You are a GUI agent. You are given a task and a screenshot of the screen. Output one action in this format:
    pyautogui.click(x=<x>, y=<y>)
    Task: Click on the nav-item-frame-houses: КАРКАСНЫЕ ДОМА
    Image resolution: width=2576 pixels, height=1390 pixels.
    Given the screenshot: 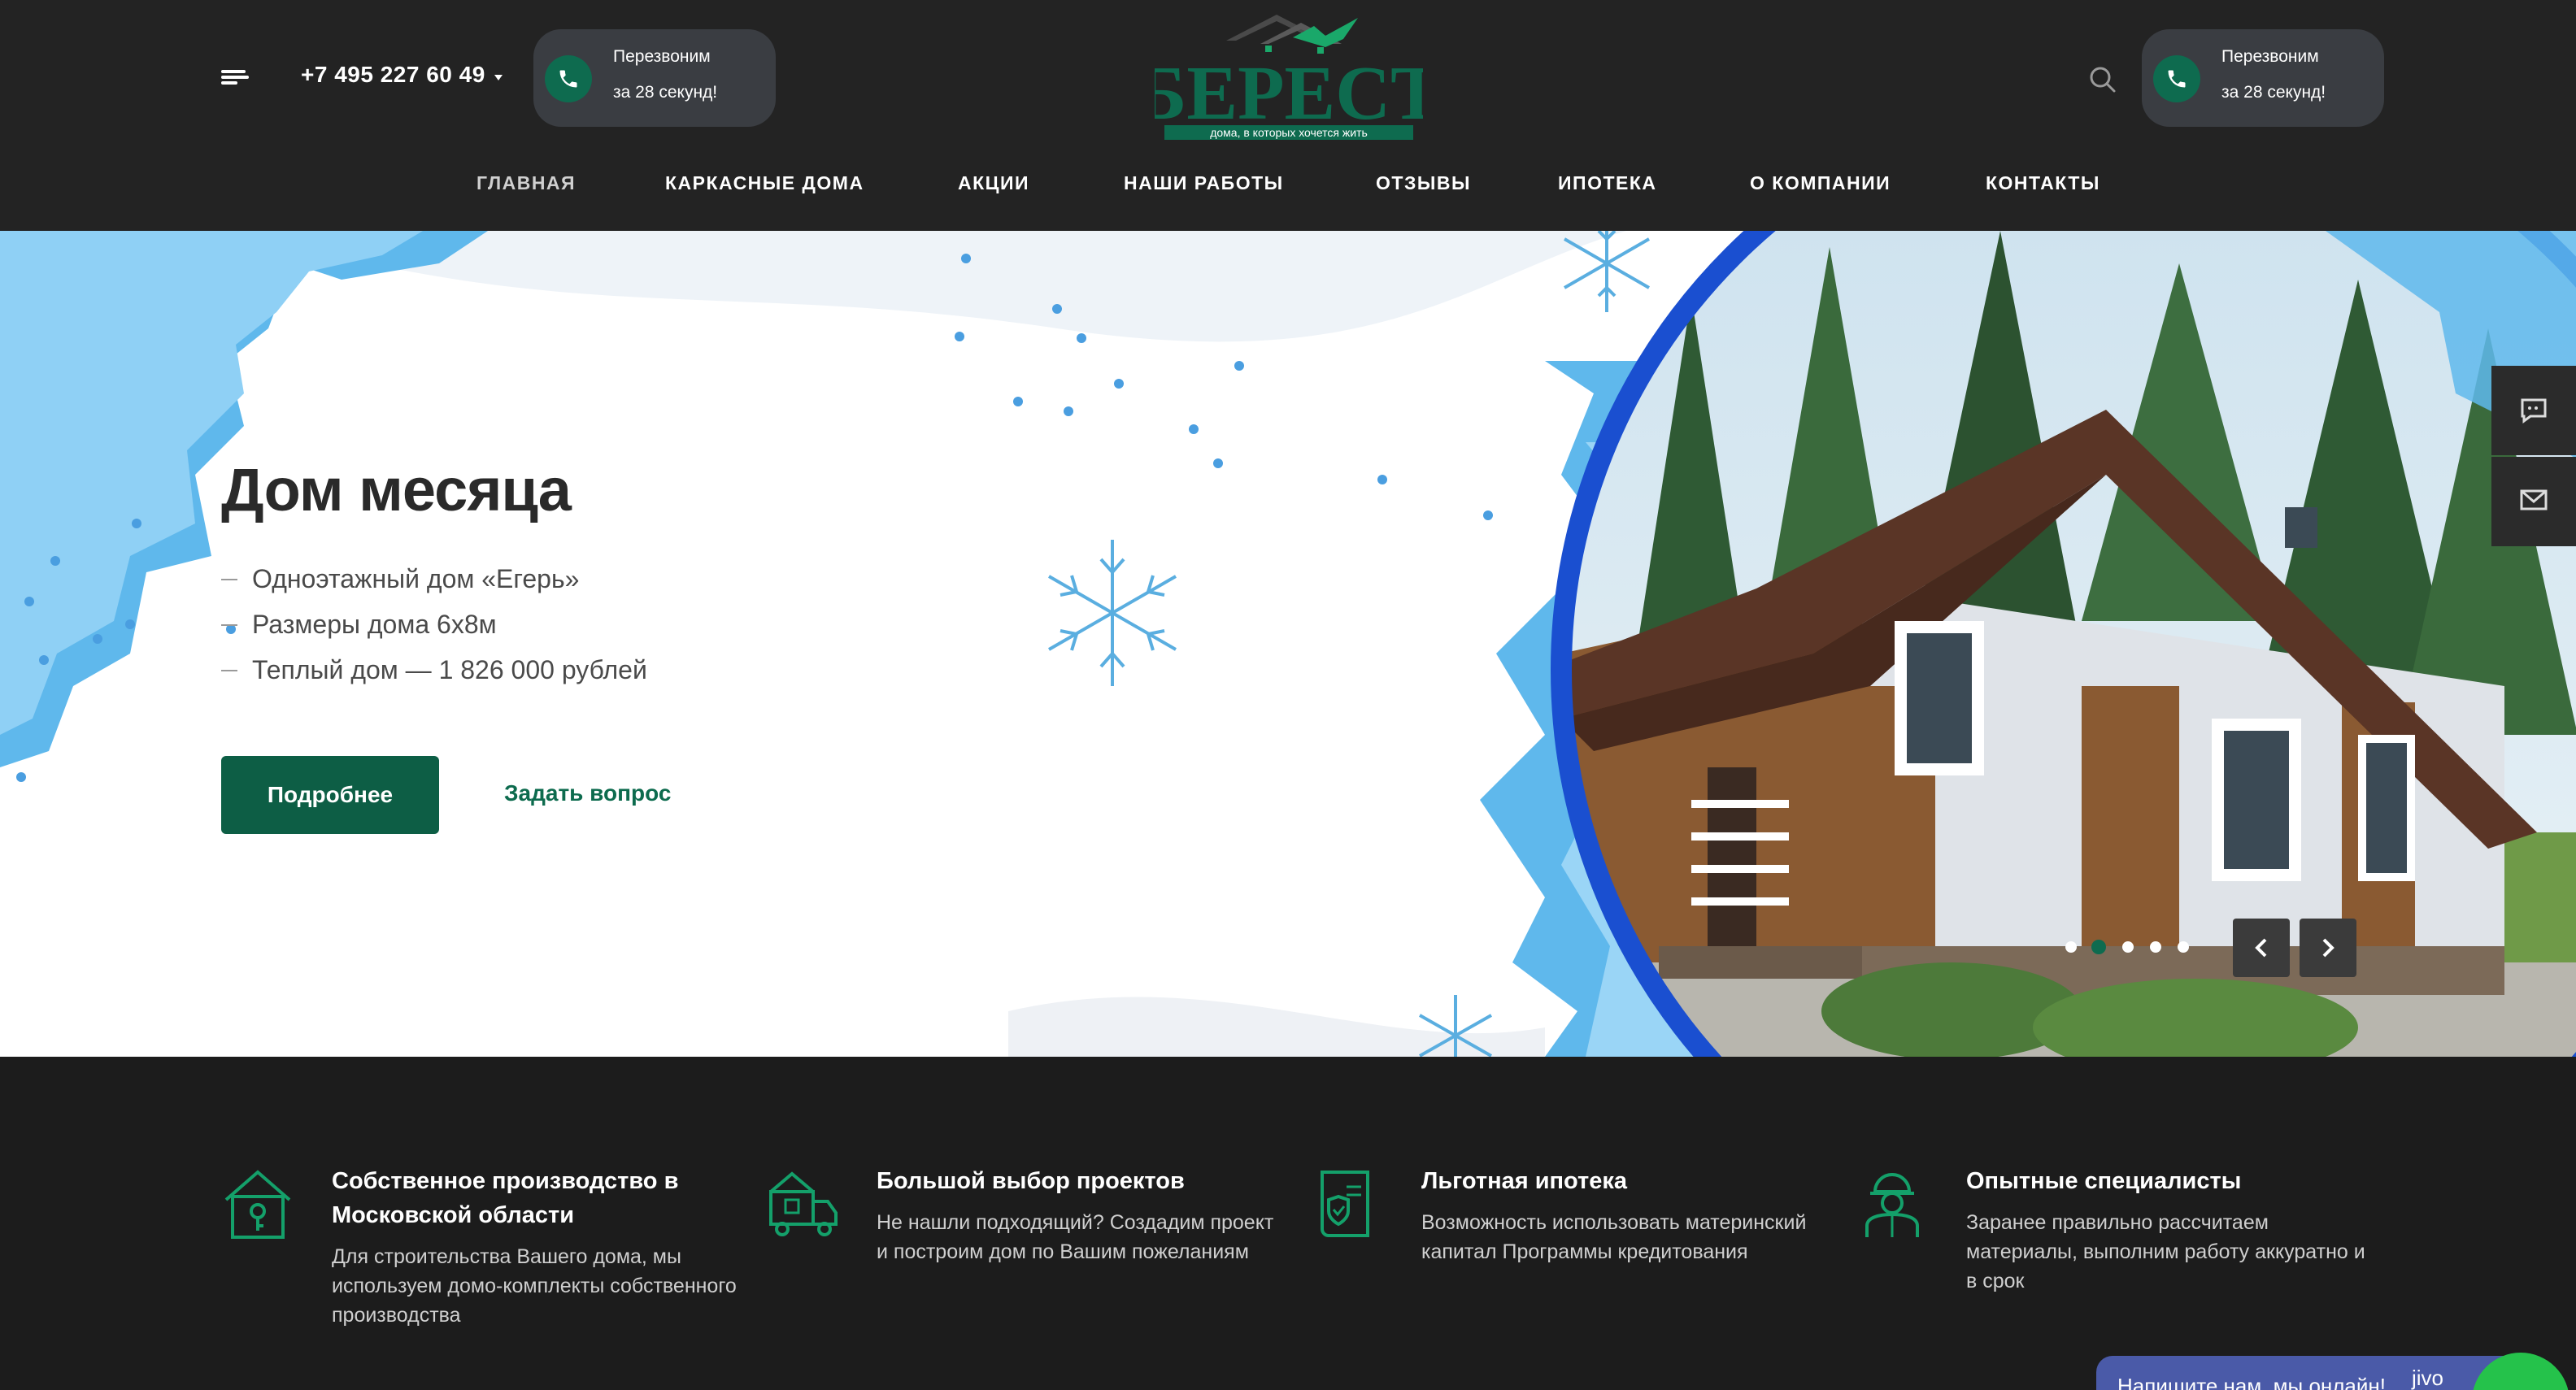 What is the action you would take?
    pyautogui.click(x=765, y=183)
    